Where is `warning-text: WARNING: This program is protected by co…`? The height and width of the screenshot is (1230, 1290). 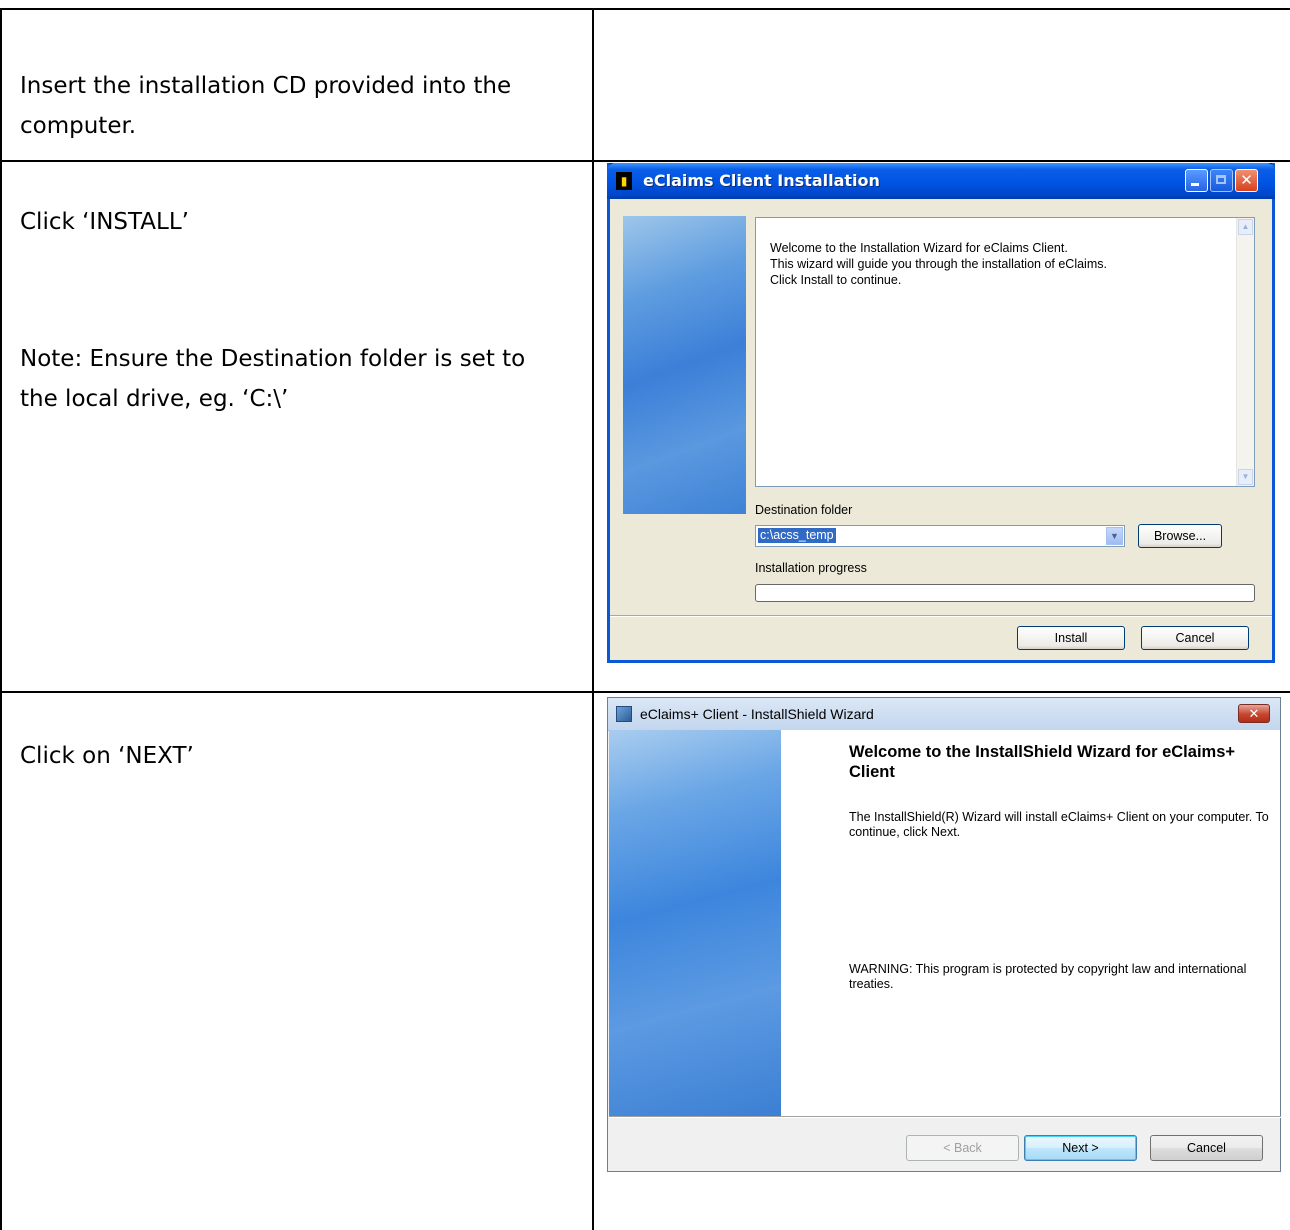 warning-text: WARNING: This program is protected by co… is located at coordinates (1048, 976).